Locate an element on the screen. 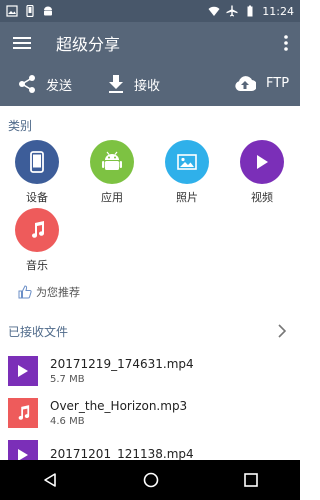 The height and width of the screenshot is (500, 320). category-music-circle is located at coordinates (37, 230).